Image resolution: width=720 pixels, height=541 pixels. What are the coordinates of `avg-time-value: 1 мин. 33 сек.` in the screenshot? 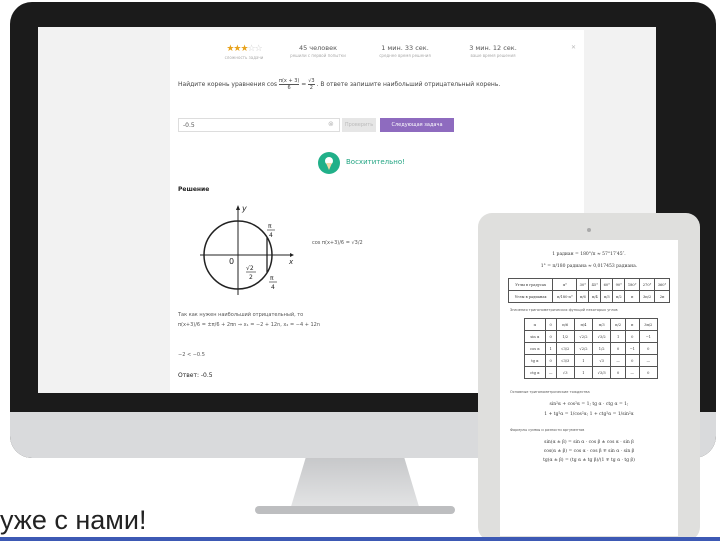 It's located at (405, 48).